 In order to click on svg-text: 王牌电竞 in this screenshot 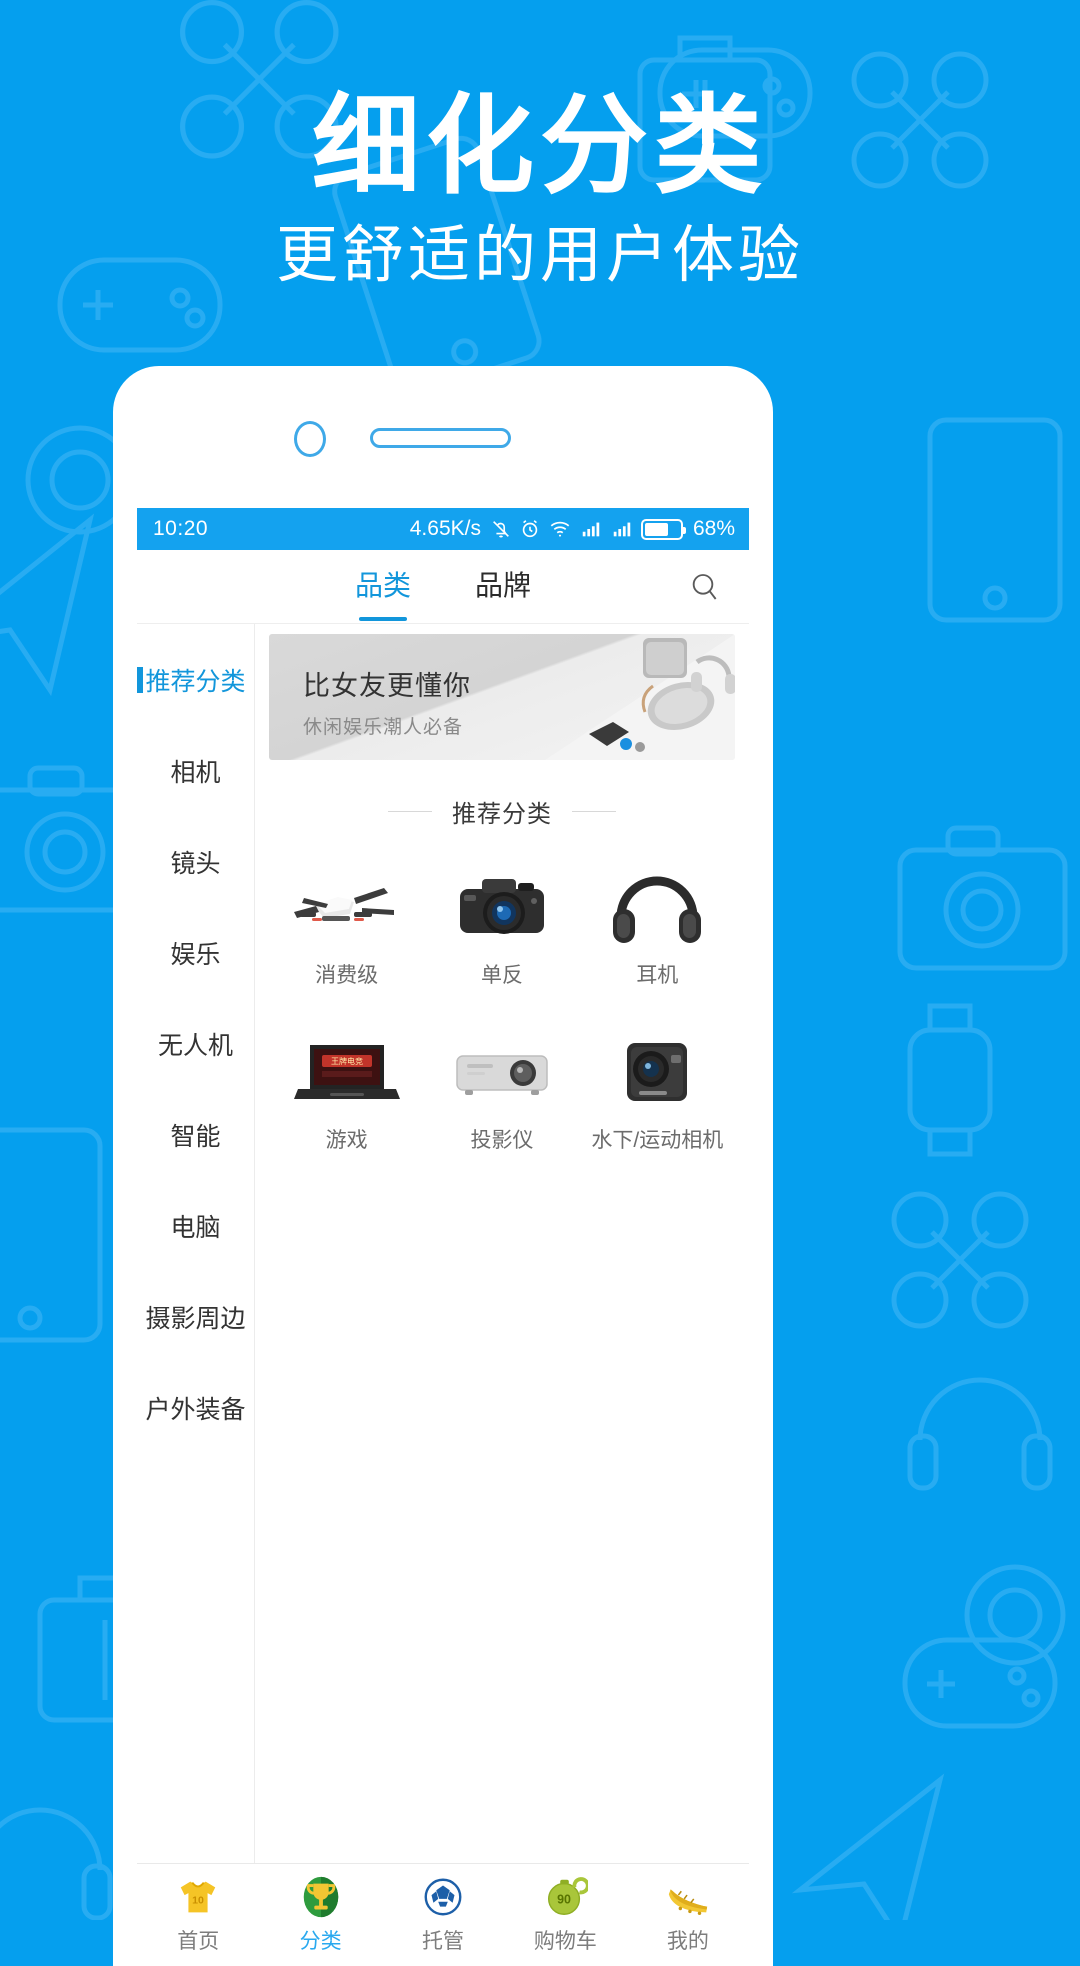, I will do `click(347, 1061)`.